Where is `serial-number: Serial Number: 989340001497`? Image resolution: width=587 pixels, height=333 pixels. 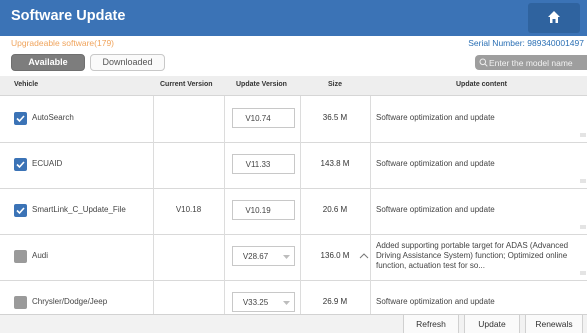
serial-number: Serial Number: 989340001497 is located at coordinates (526, 43).